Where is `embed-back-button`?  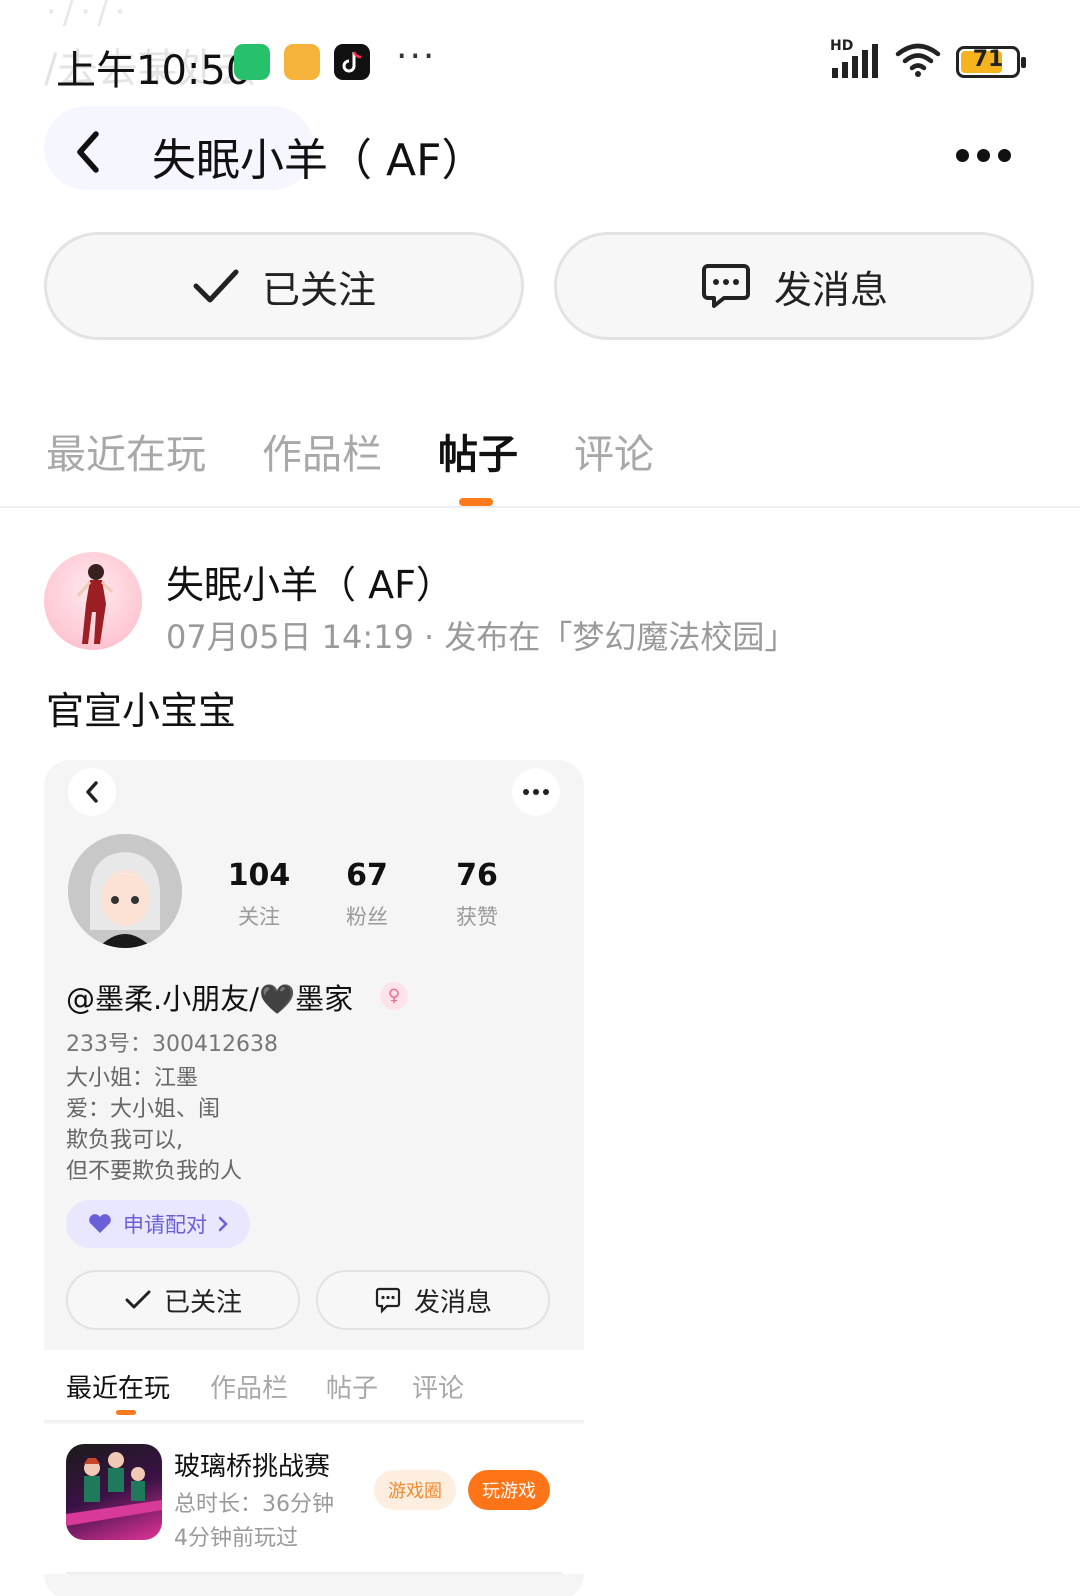 embed-back-button is located at coordinates (92, 792).